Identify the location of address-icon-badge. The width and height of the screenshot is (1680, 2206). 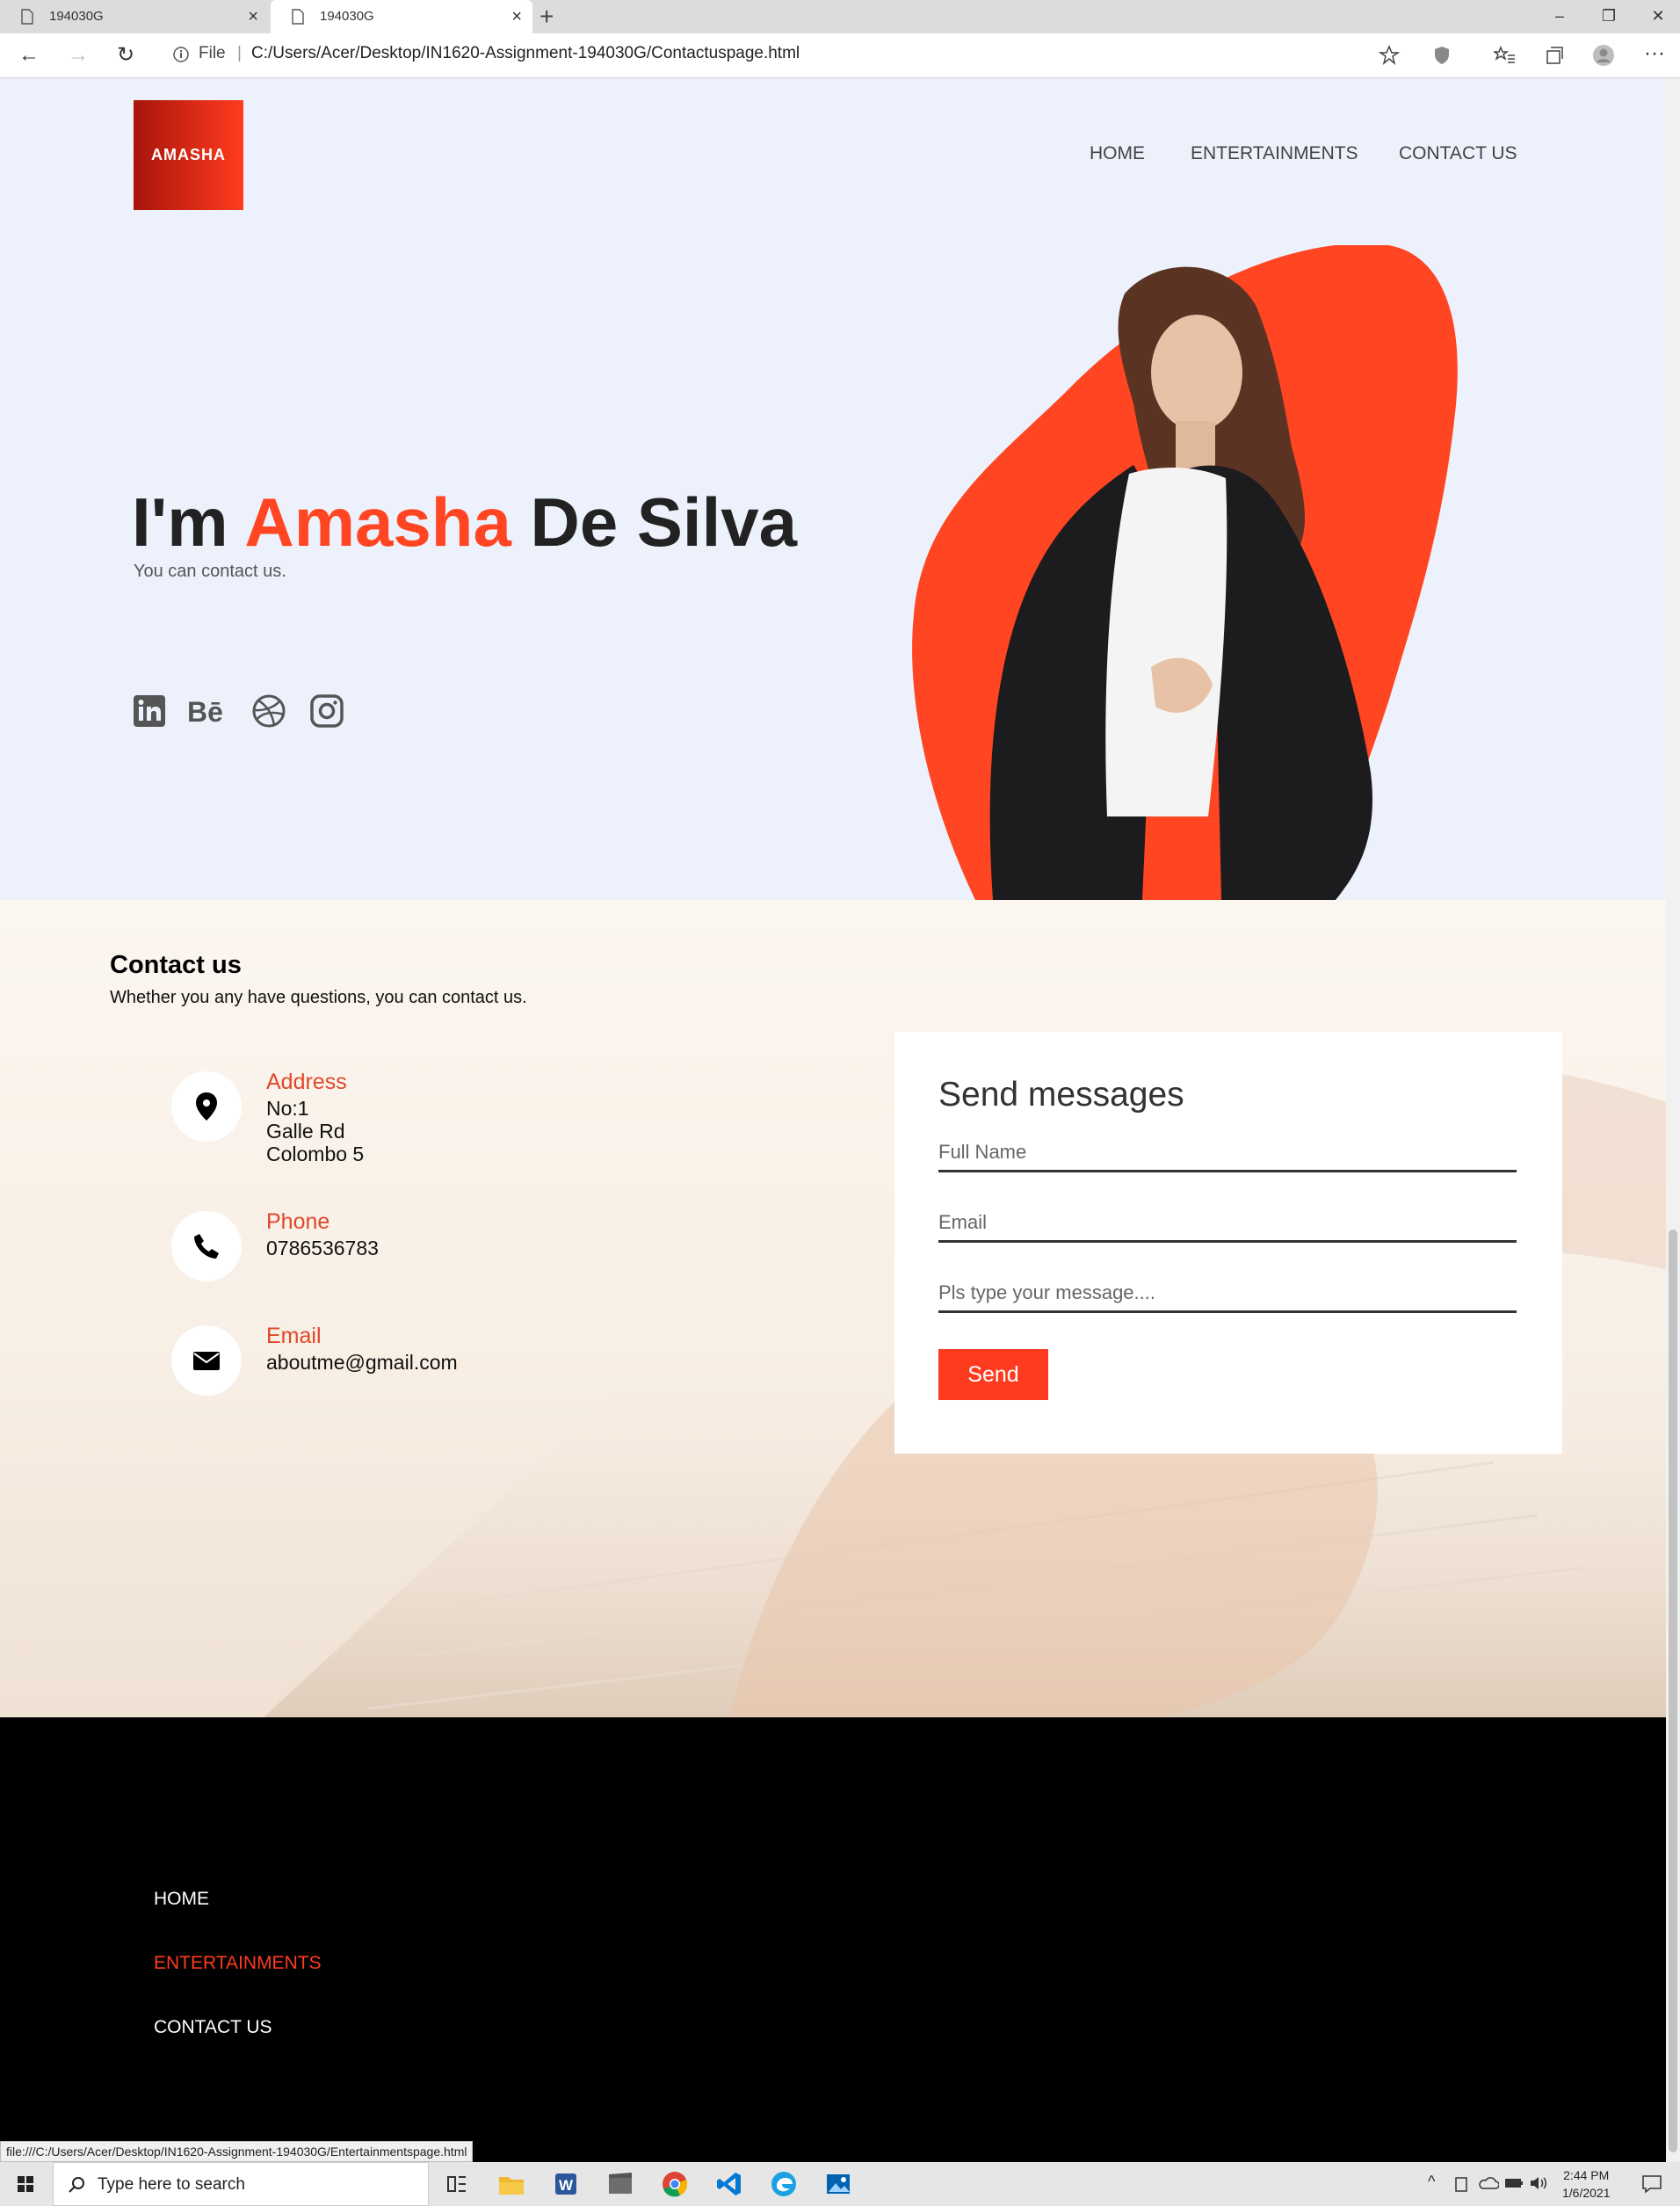
(206, 1106).